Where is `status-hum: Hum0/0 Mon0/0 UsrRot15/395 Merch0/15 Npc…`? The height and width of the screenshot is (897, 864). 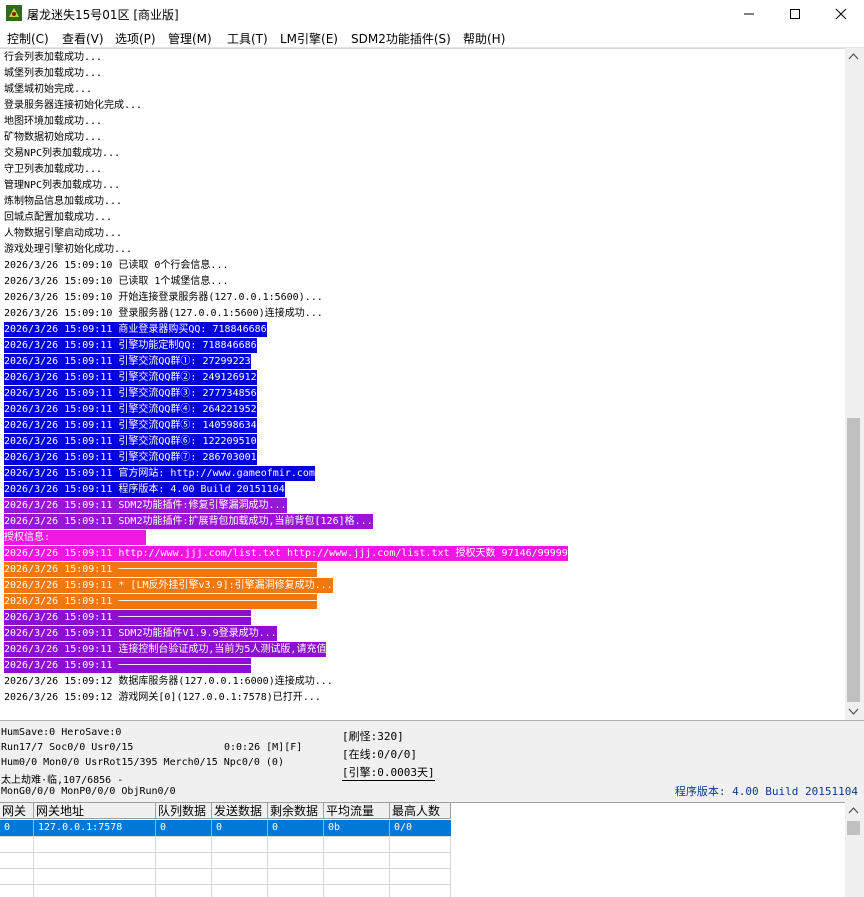 status-hum: Hum0/0 Mon0/0 UsrRot15/395 Merch0/15 Npc… is located at coordinates (142, 762).